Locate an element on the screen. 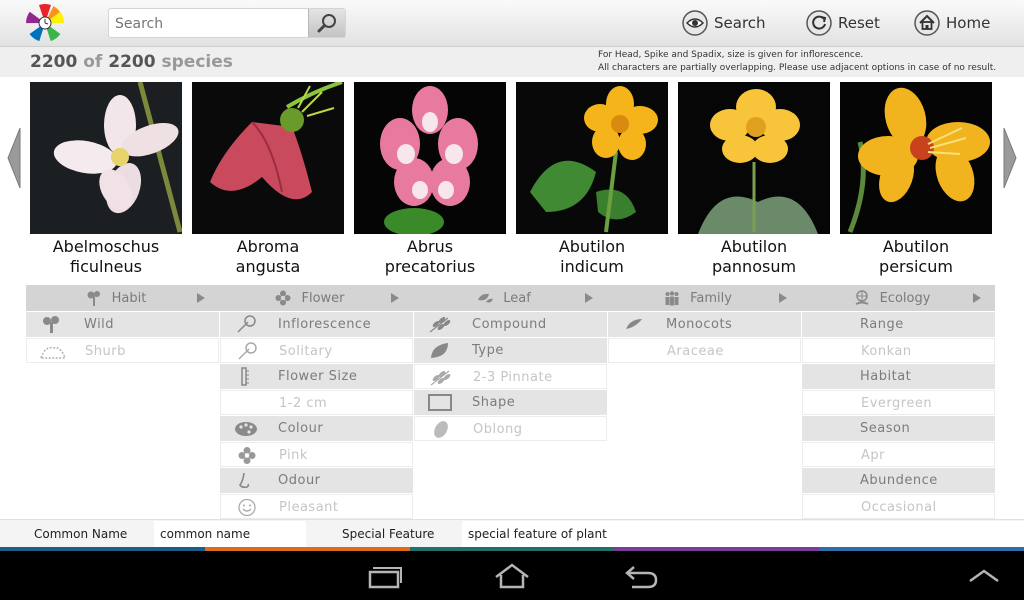 Image resolution: width=1024 pixels, height=600 pixels. habit-wild-label: Wild is located at coordinates (99, 324).